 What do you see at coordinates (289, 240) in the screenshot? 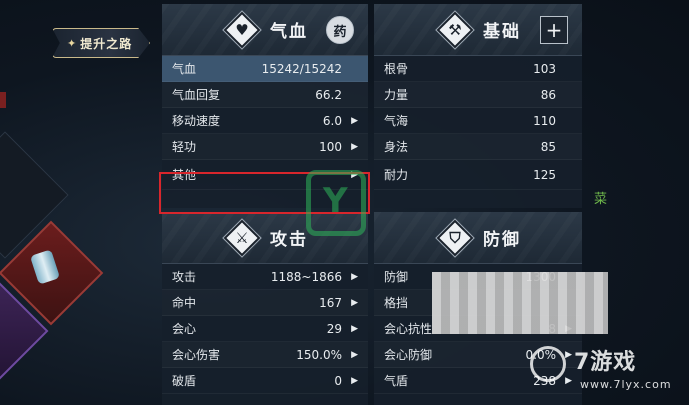
I see `gongji-title: 攻击` at bounding box center [289, 240].